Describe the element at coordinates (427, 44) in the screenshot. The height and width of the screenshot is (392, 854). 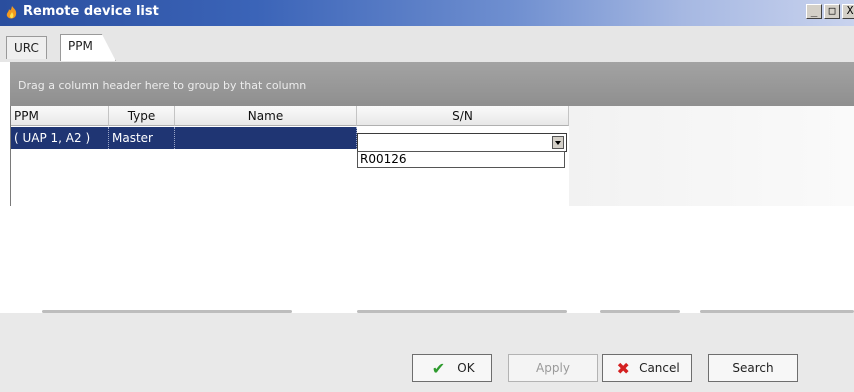
I see `tab-bar: URC PPM` at that location.